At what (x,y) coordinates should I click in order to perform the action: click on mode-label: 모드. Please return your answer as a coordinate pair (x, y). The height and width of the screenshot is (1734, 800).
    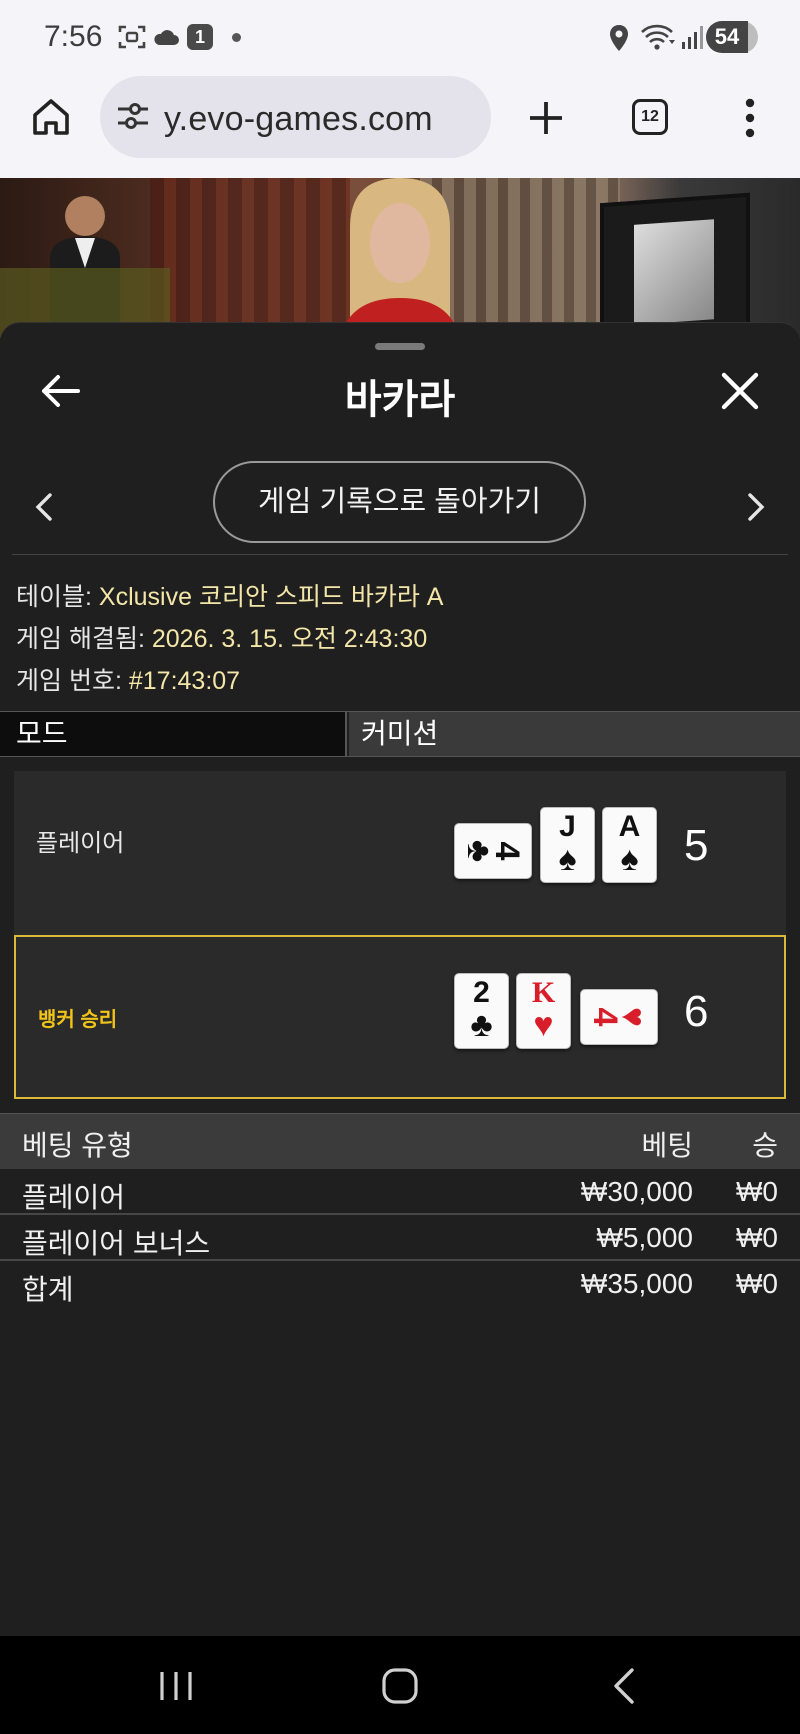
    Looking at the image, I should click on (173, 734).